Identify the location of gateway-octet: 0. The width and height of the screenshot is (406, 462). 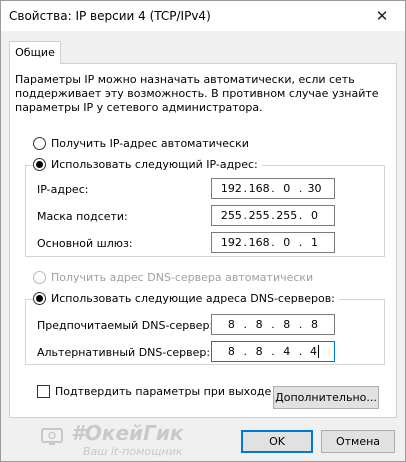
(287, 242).